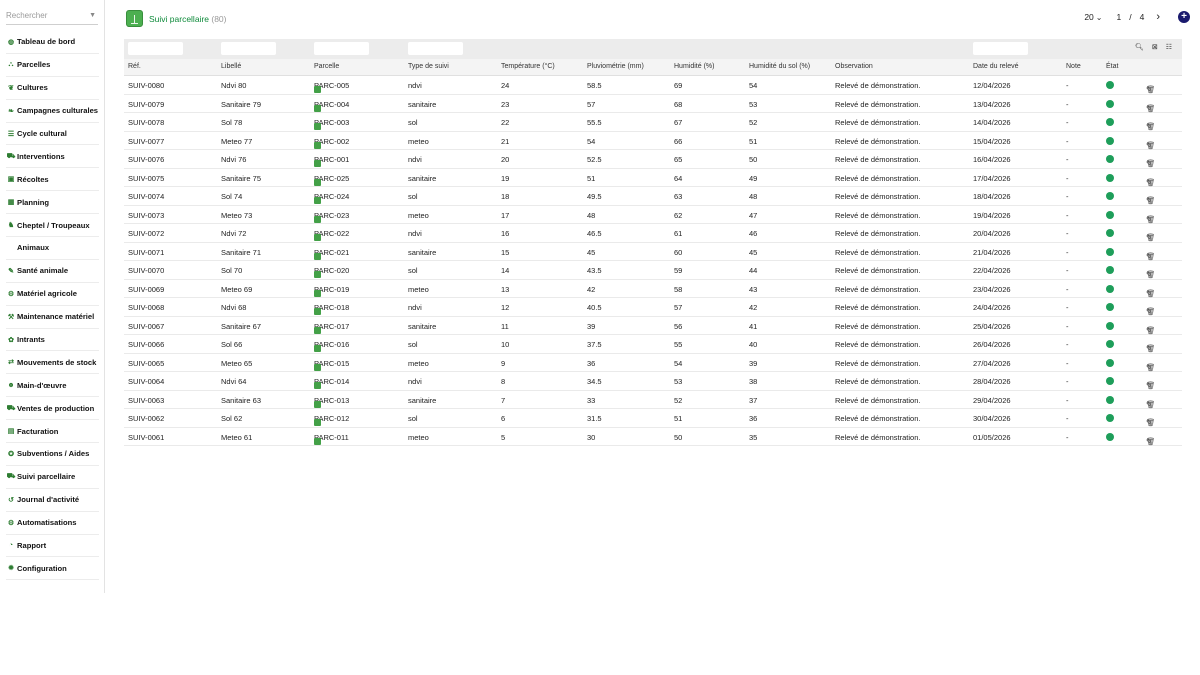 This screenshot has width=1200, height=675. Describe the element at coordinates (92, 15) in the screenshot. I see `chevron-down-icon: ▼` at that location.